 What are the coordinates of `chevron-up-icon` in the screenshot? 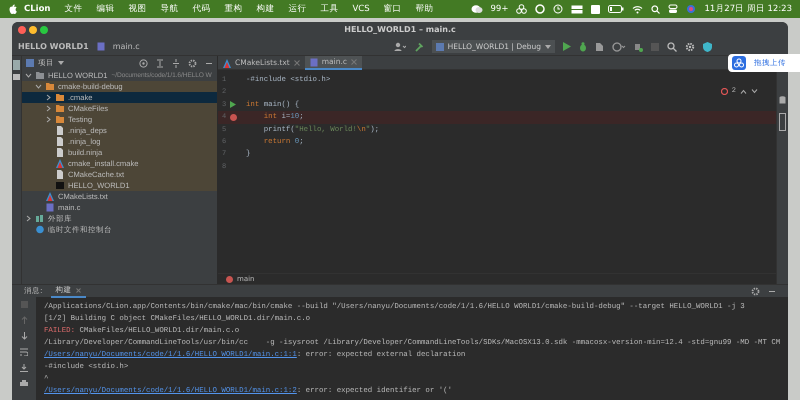 It's located at (743, 91).